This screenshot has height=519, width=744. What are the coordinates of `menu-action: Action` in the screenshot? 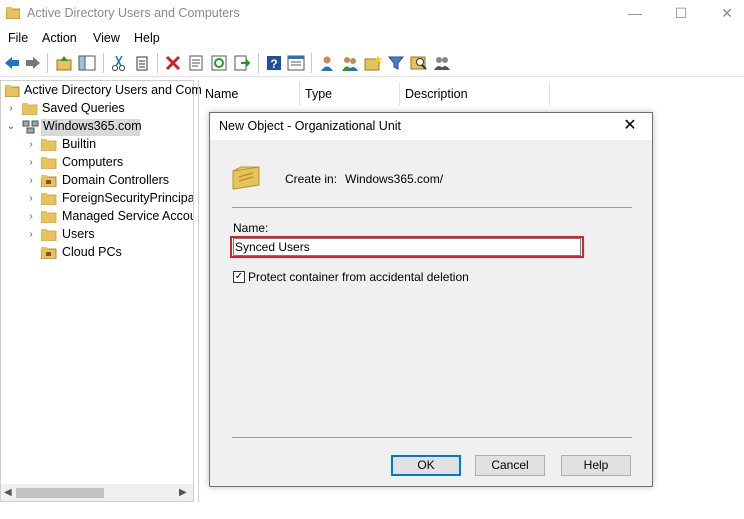 It's located at (59, 38).